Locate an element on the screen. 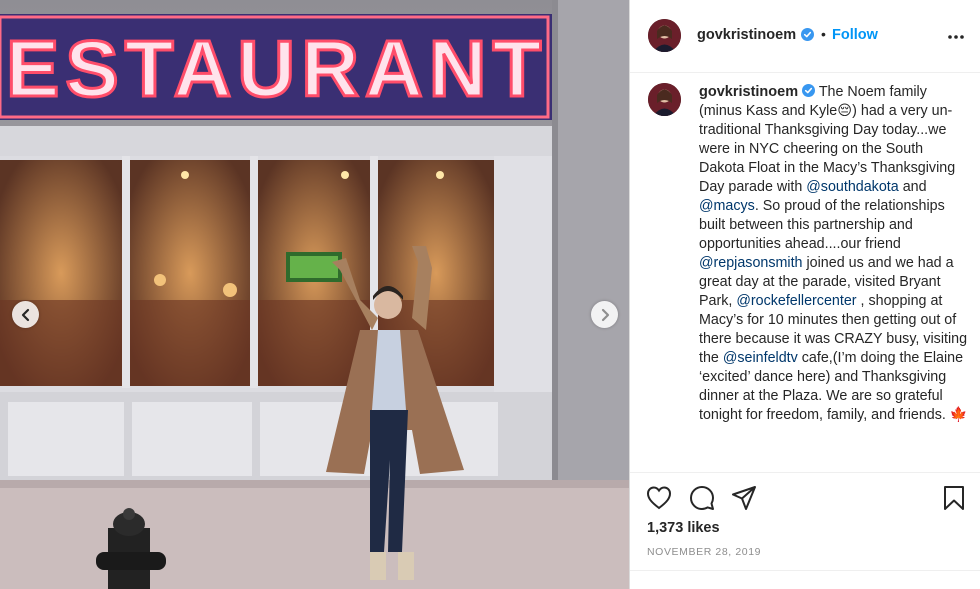 Image resolution: width=980 pixels, height=589 pixels. caption-username: govkristinoem is located at coordinates (748, 92).